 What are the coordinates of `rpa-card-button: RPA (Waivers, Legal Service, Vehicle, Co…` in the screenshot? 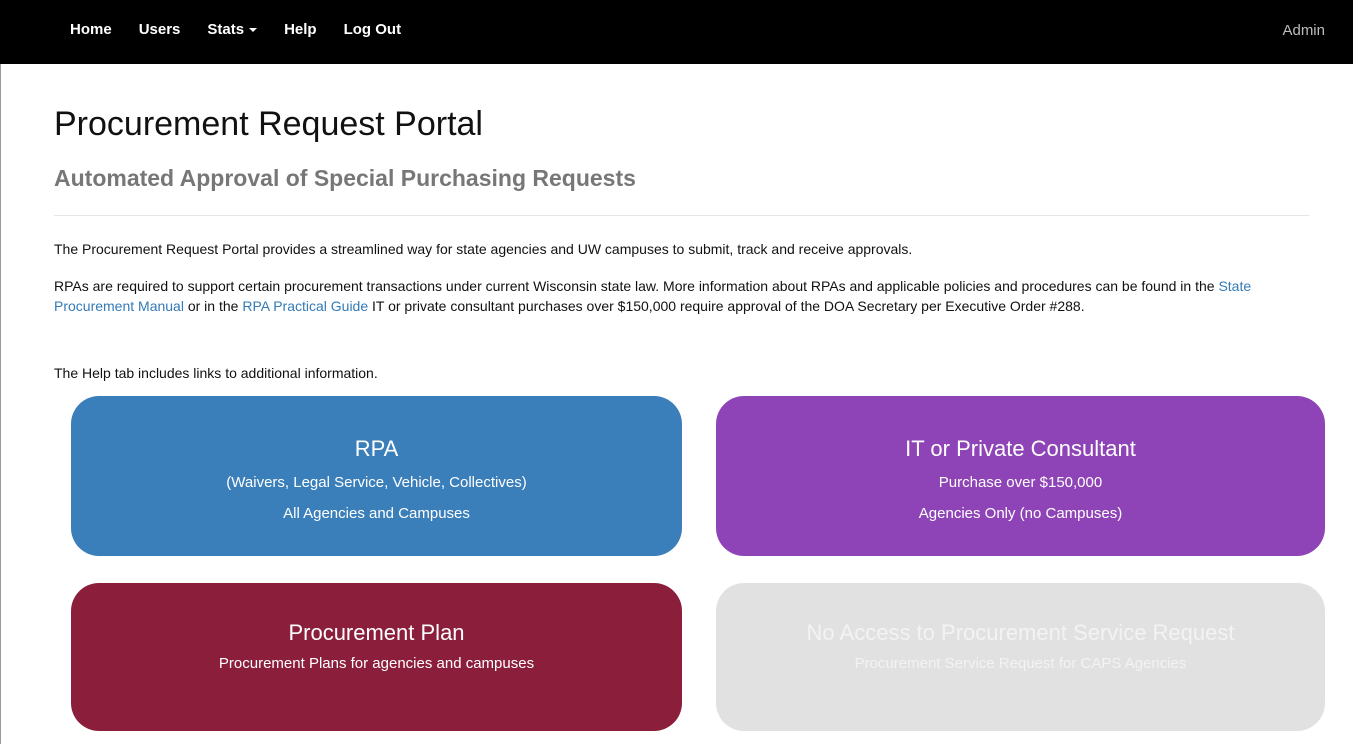 It's located at (376, 476).